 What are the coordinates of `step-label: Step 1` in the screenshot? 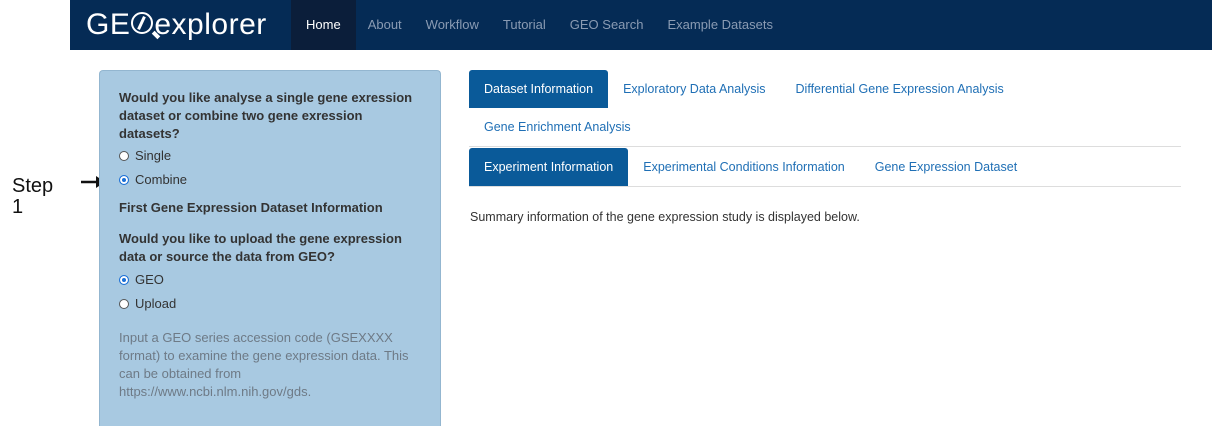 It's located at (32, 197).